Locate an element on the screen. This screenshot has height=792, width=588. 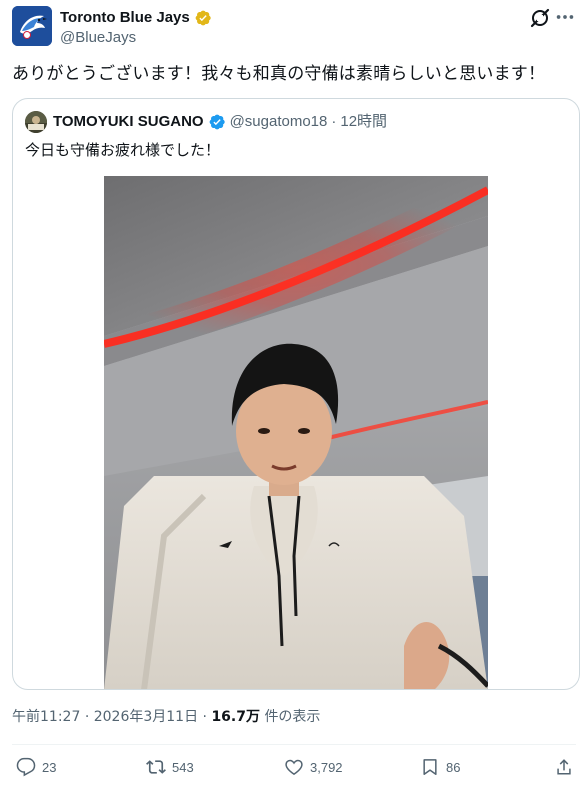
share-button is located at coordinates (567, 767).